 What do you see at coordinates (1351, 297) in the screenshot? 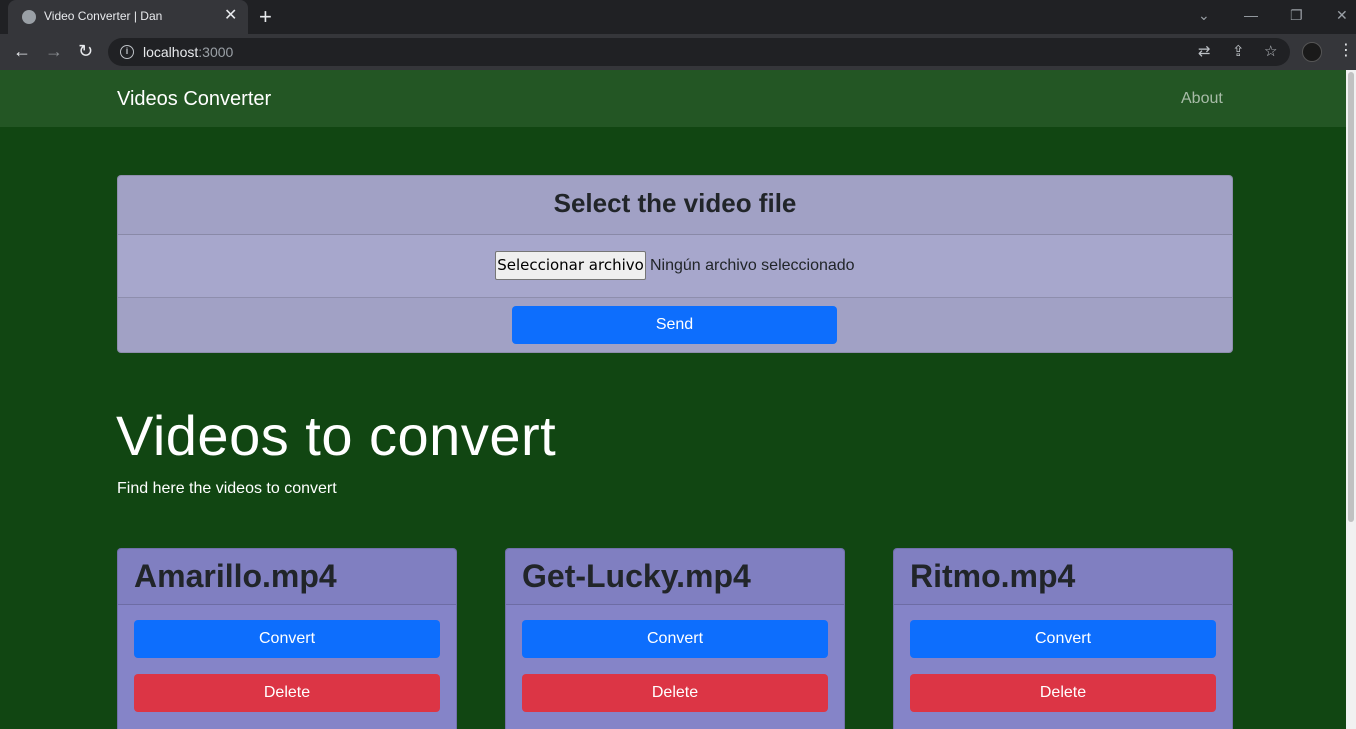
I see `scrollbar-thumb` at bounding box center [1351, 297].